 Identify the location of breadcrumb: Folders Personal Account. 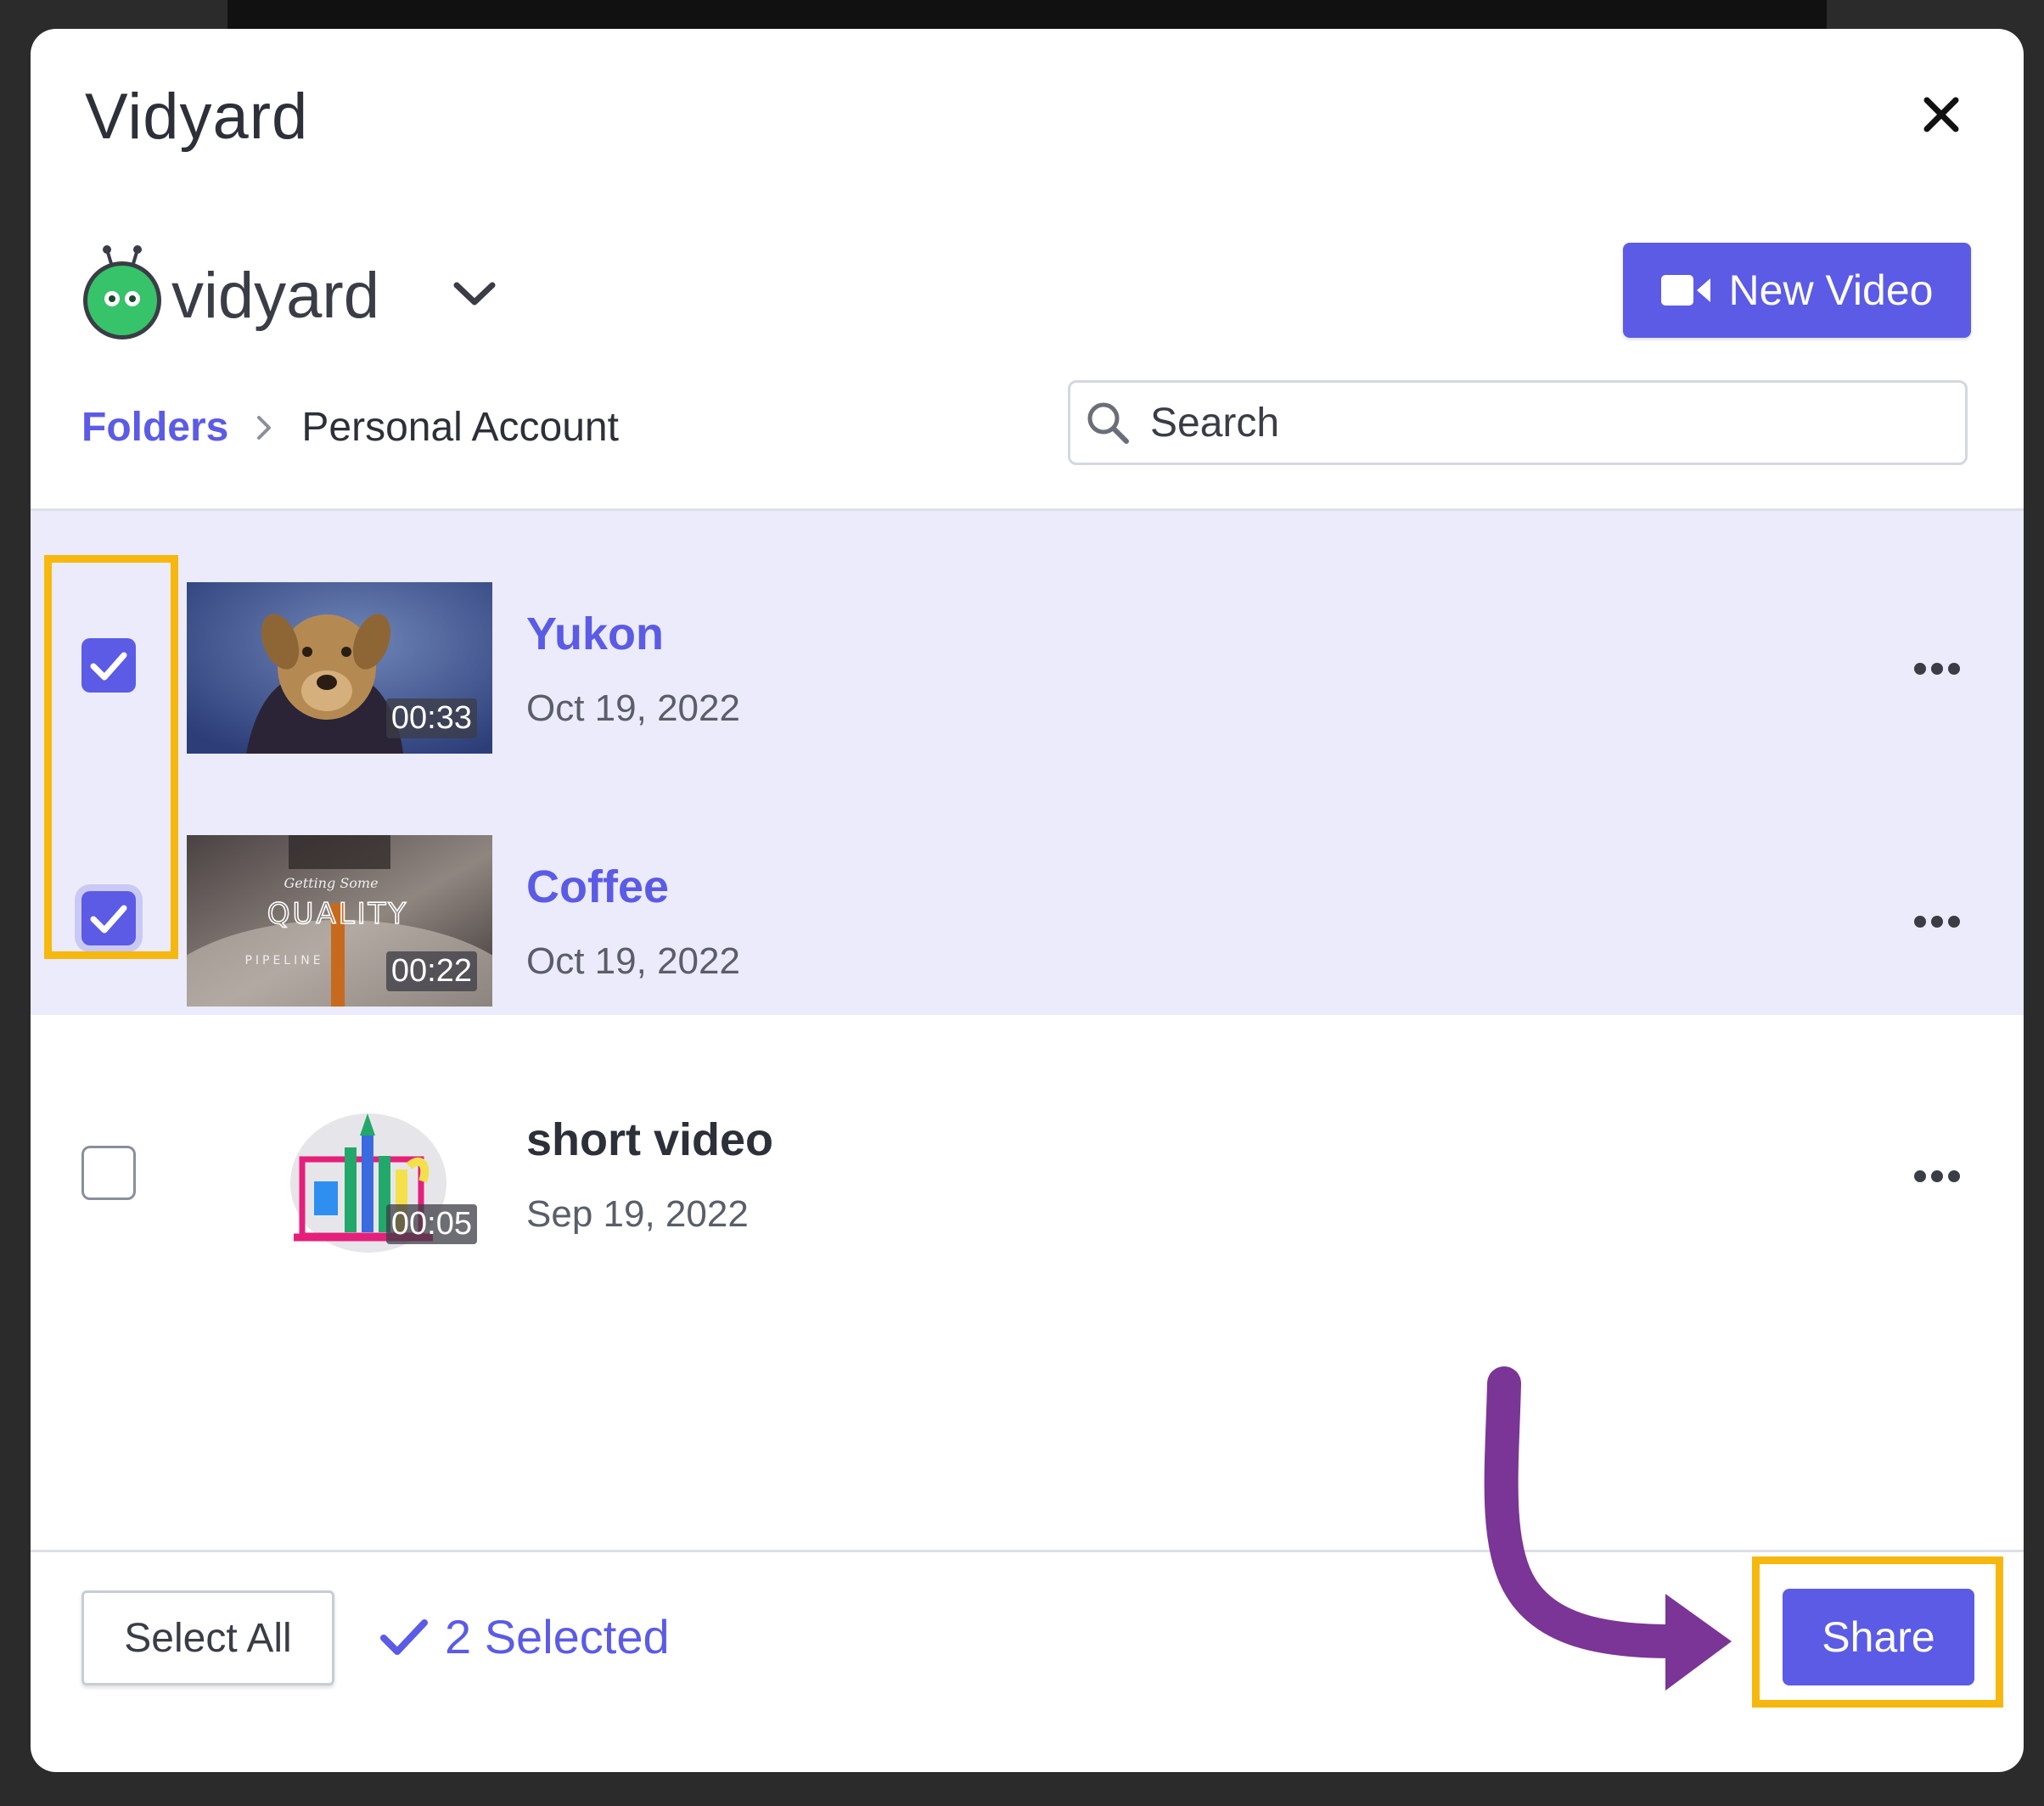
(350, 428).